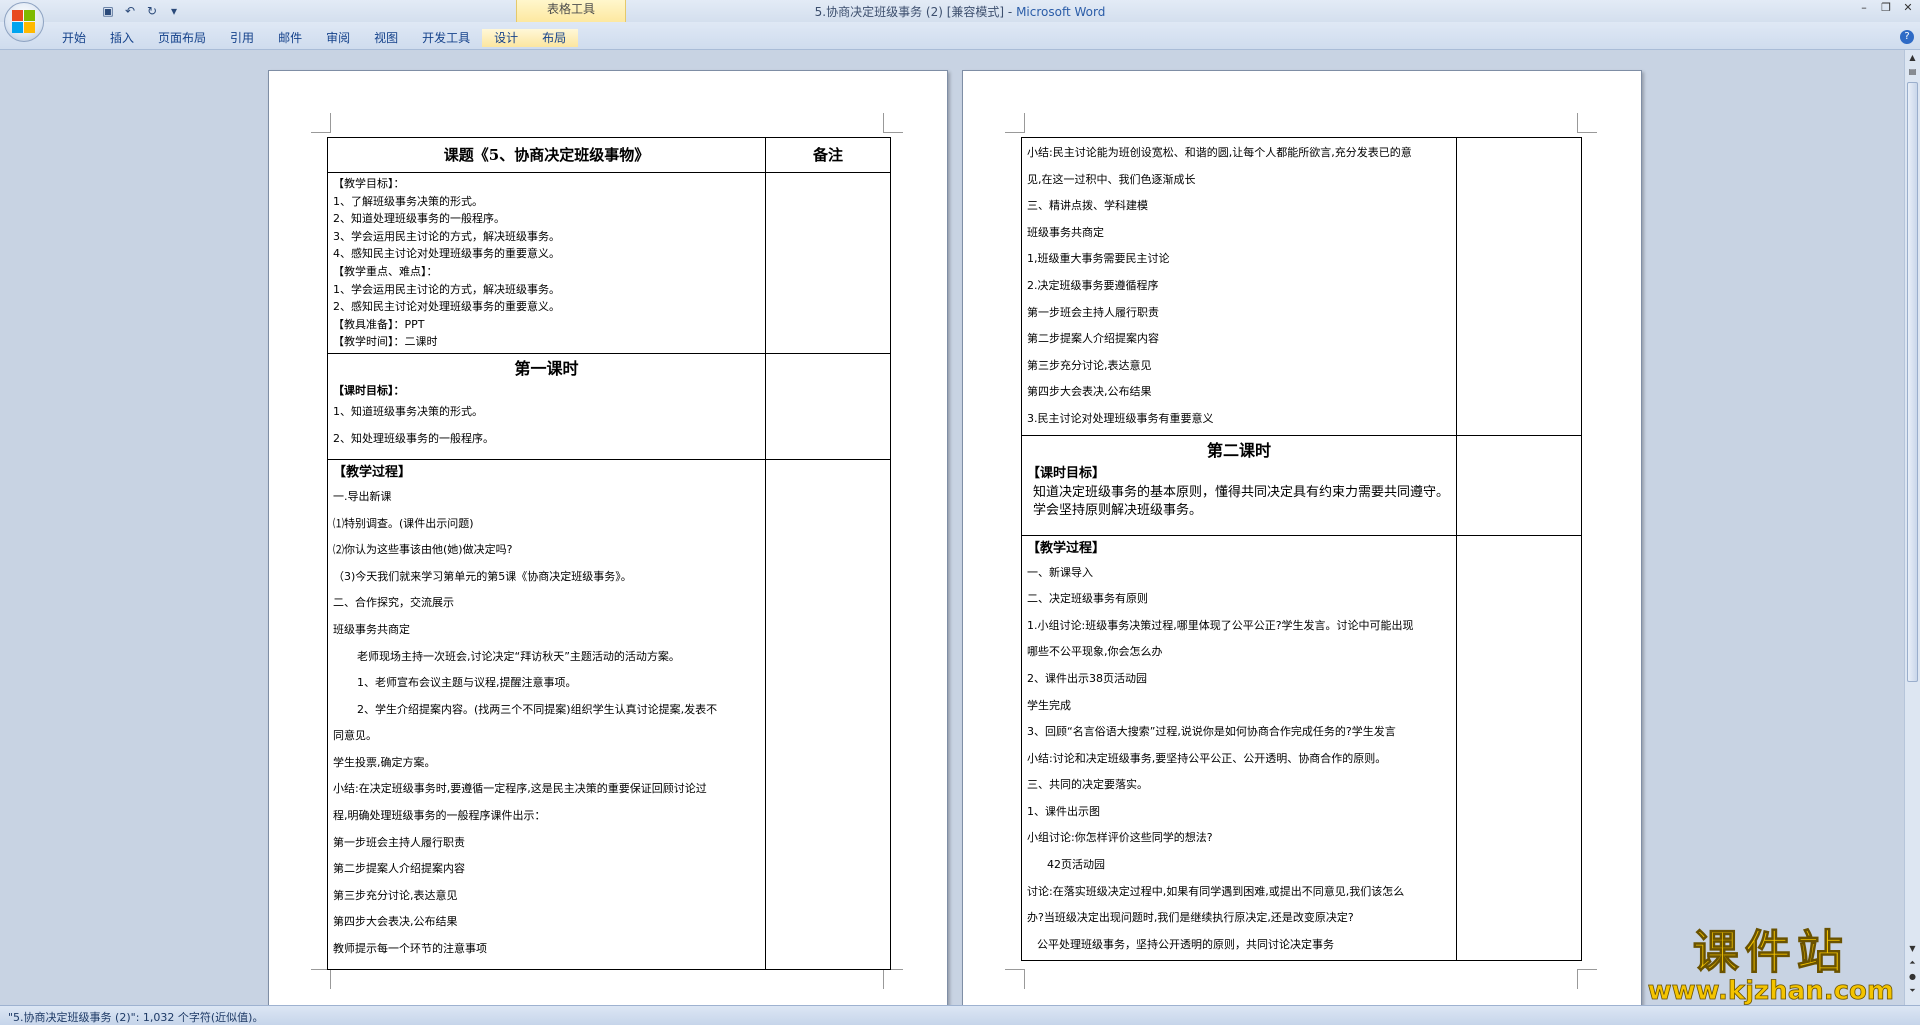 The image size is (1920, 1025). What do you see at coordinates (384, 762) in the screenshot?
I see `process-line: 学生投票,确定方案。` at bounding box center [384, 762].